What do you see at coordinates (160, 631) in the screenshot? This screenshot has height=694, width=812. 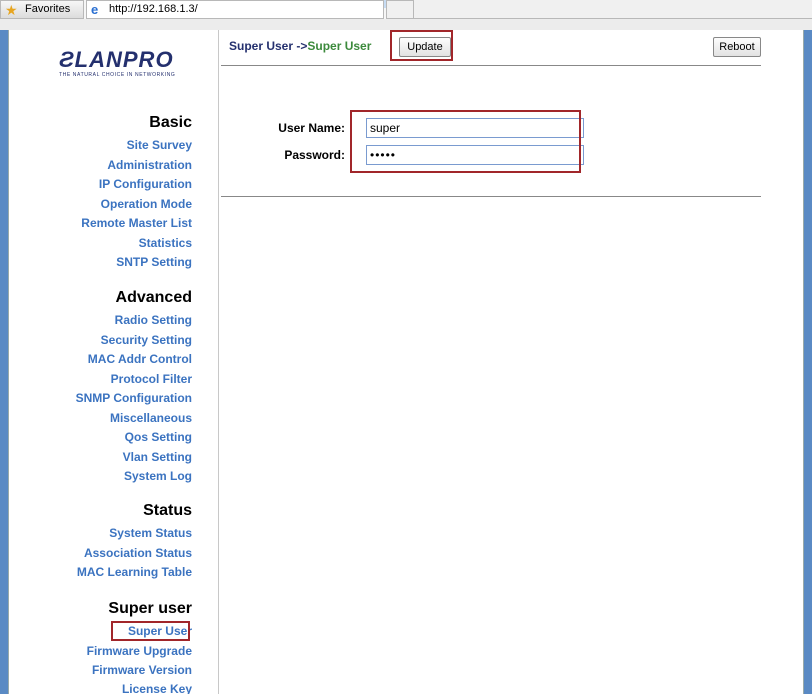 I see `nav-super-user: Super User` at bounding box center [160, 631].